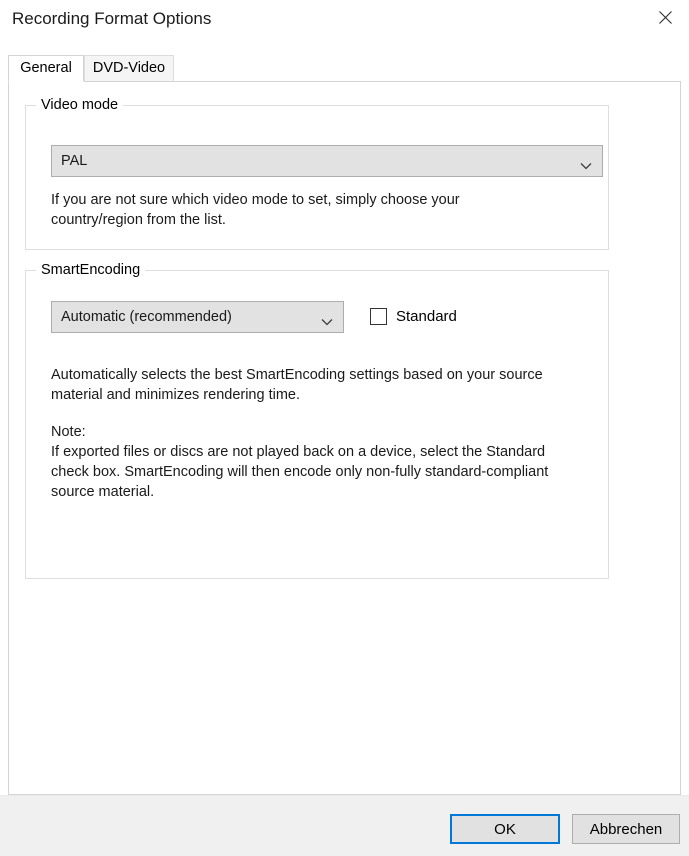  I want to click on smart-encoding-dropdown: Automatic (recommended), so click(197, 317).